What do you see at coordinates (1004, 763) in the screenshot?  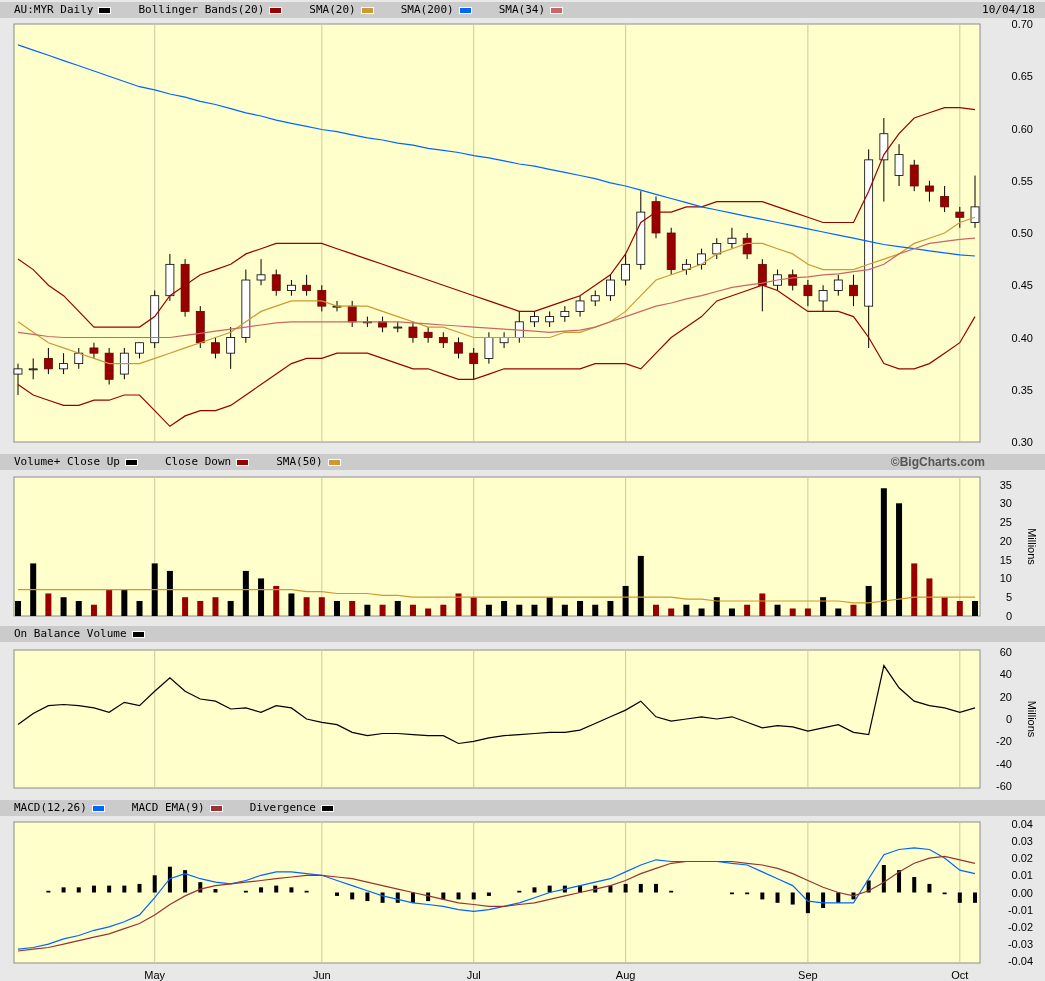 I see `axis-label: -40` at bounding box center [1004, 763].